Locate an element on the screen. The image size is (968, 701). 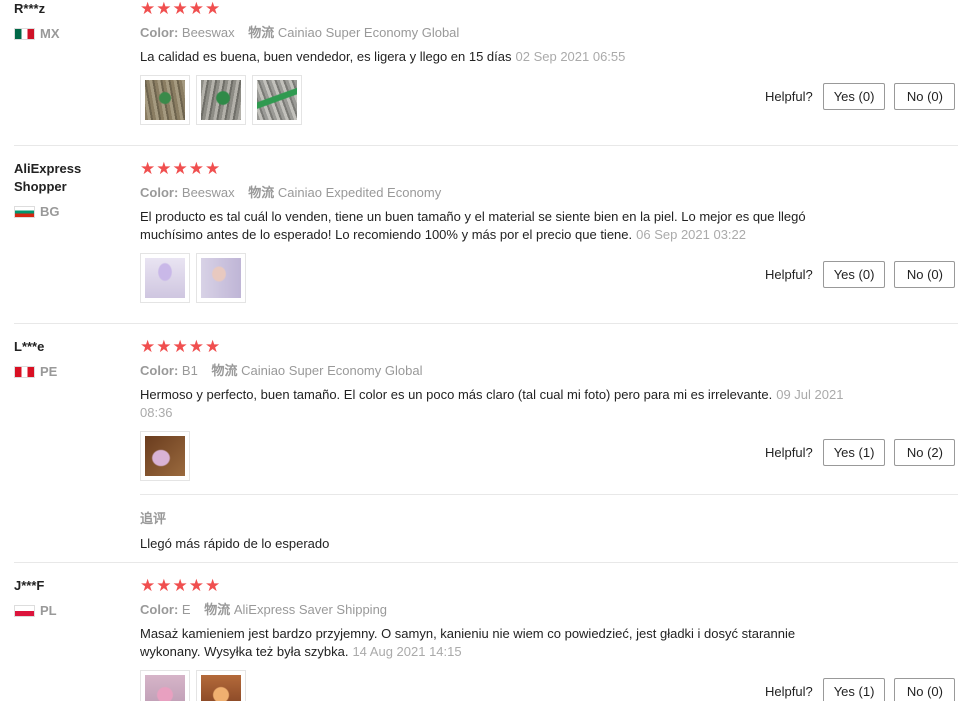
reviewer-name: J***F is located at coordinates (29, 585).